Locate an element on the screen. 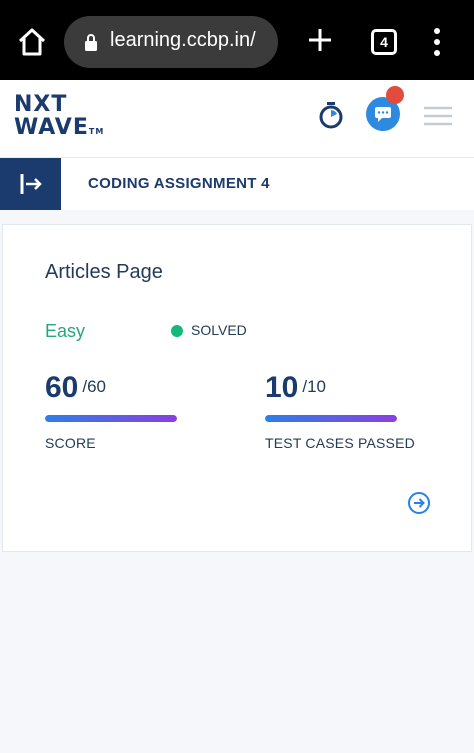 The width and height of the screenshot is (474, 753). test-cases-progress-fill is located at coordinates (331, 418).